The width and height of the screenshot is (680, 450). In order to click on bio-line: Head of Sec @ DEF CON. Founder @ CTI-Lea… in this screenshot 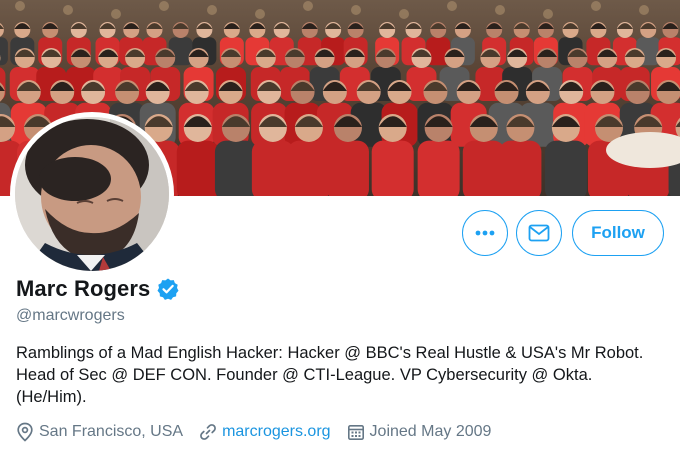, I will do `click(304, 375)`.